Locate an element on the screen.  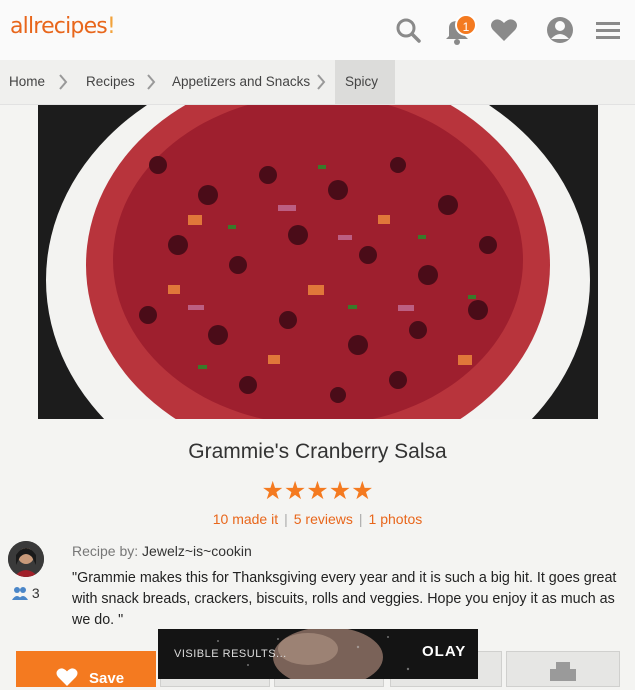
author-byline: Recipe by: Jewelz~is~cookin is located at coordinates (162, 551).